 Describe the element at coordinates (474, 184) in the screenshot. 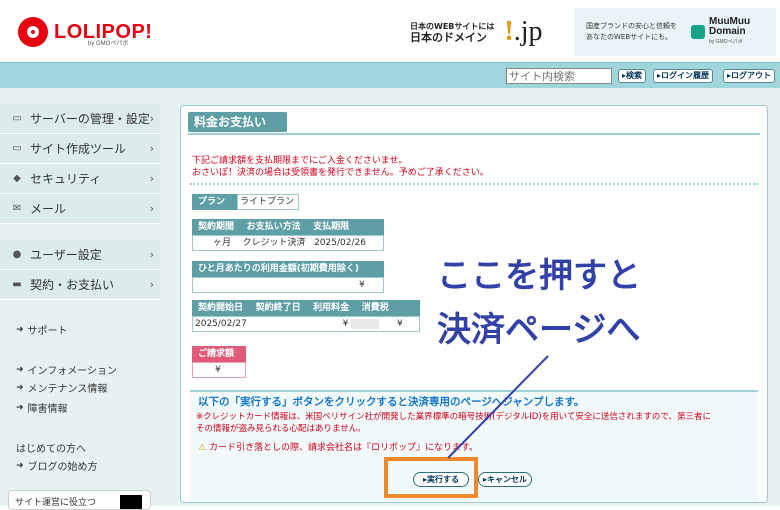

I see `divider` at that location.